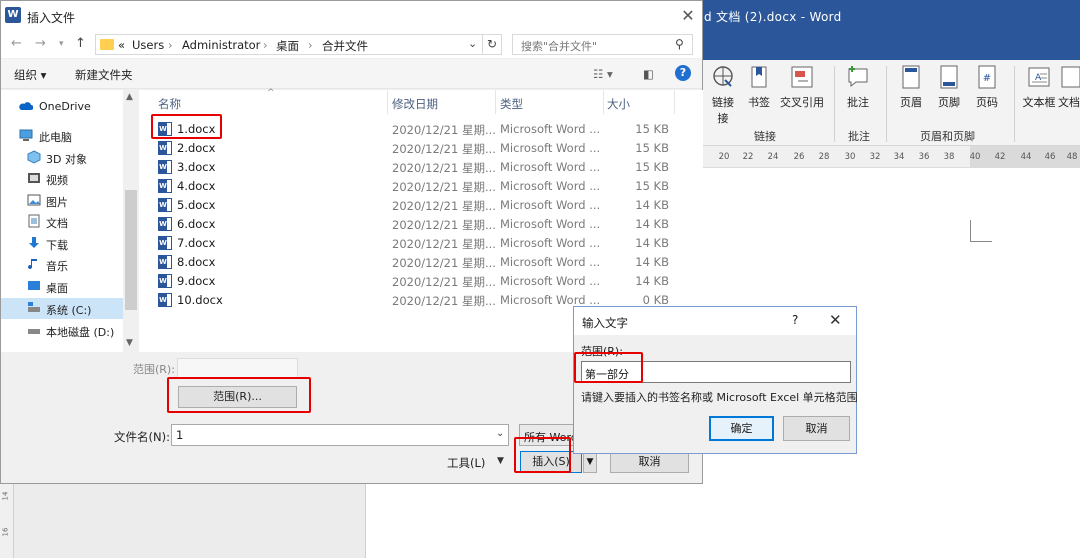 Image resolution: width=1080 pixels, height=558 pixels. What do you see at coordinates (652, 262) in the screenshot?
I see `file-size: 14 KB` at bounding box center [652, 262].